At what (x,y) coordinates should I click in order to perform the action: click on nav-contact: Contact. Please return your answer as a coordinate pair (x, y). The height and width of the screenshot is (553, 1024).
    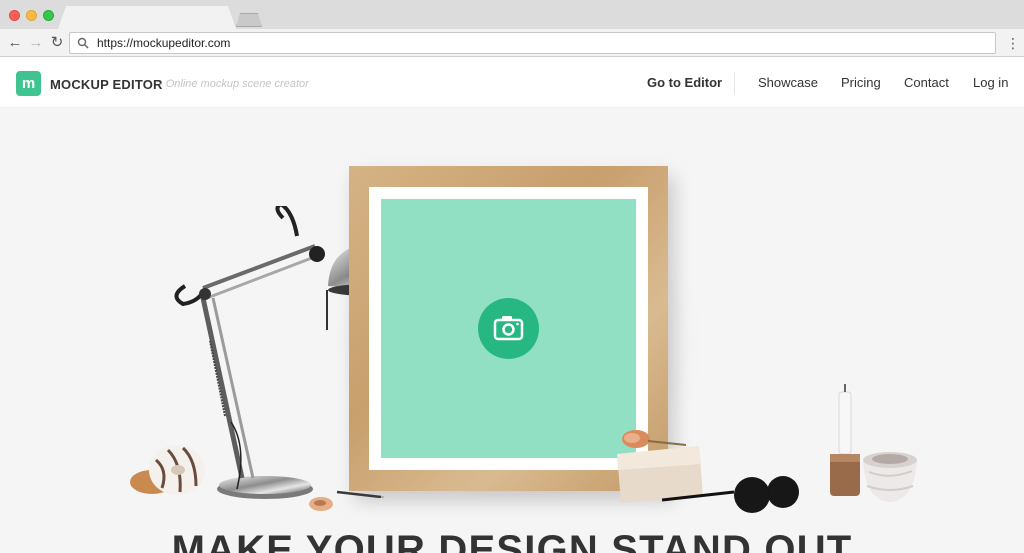
    Looking at the image, I should click on (926, 82).